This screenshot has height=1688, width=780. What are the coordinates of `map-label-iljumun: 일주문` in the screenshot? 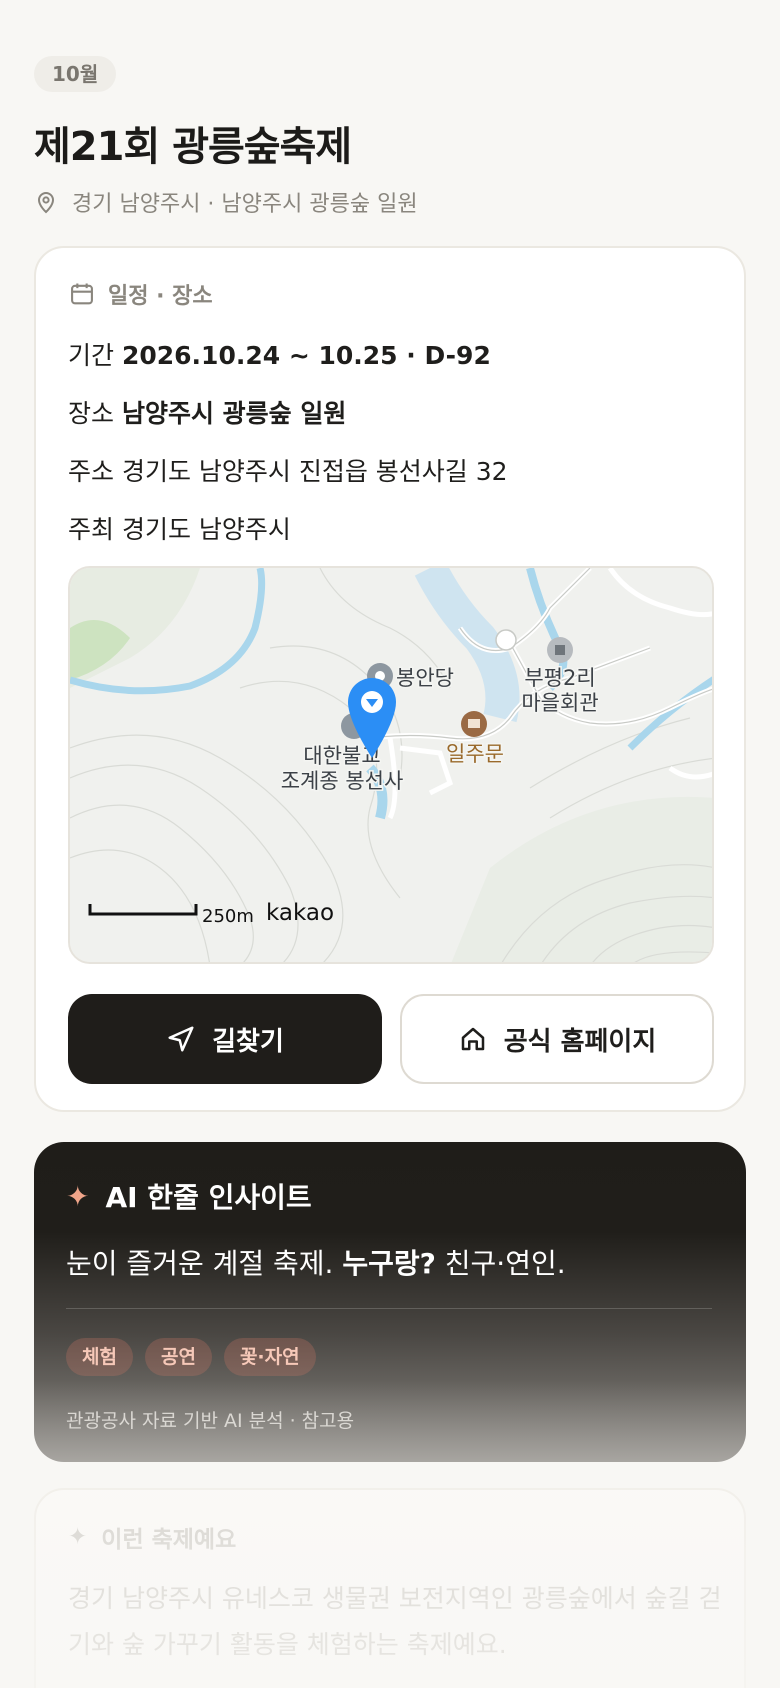 It's located at (475, 754).